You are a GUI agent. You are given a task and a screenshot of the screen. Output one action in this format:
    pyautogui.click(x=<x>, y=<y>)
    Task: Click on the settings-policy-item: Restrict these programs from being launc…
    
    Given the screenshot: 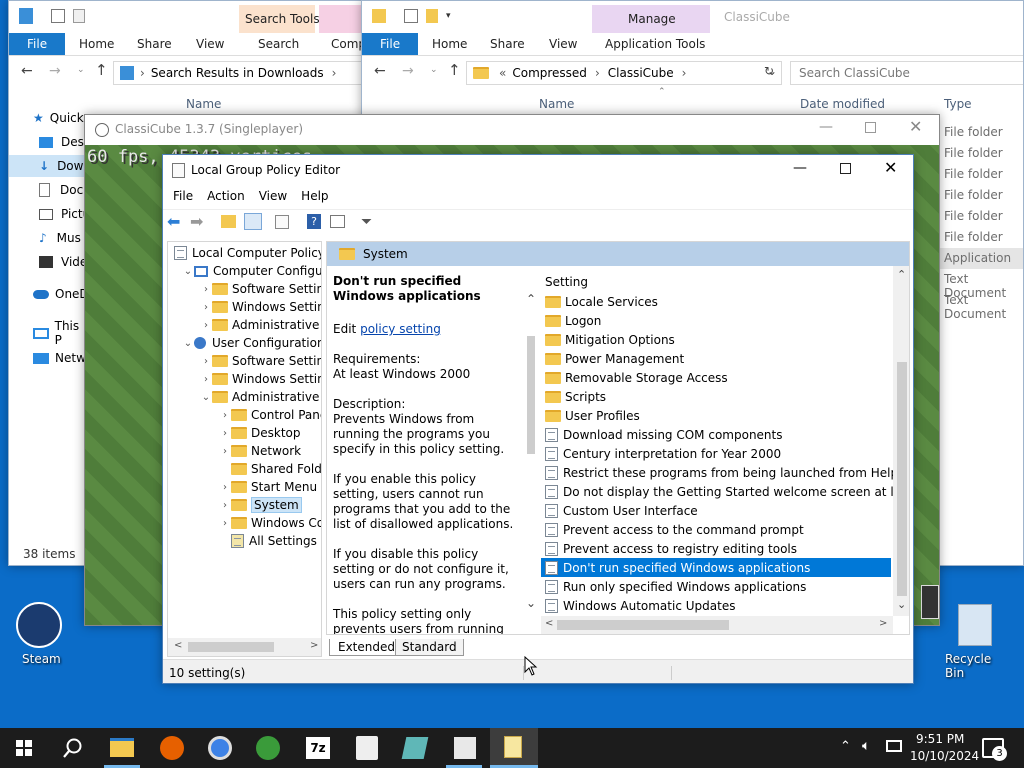 What is the action you would take?
    pyautogui.click(x=719, y=472)
    